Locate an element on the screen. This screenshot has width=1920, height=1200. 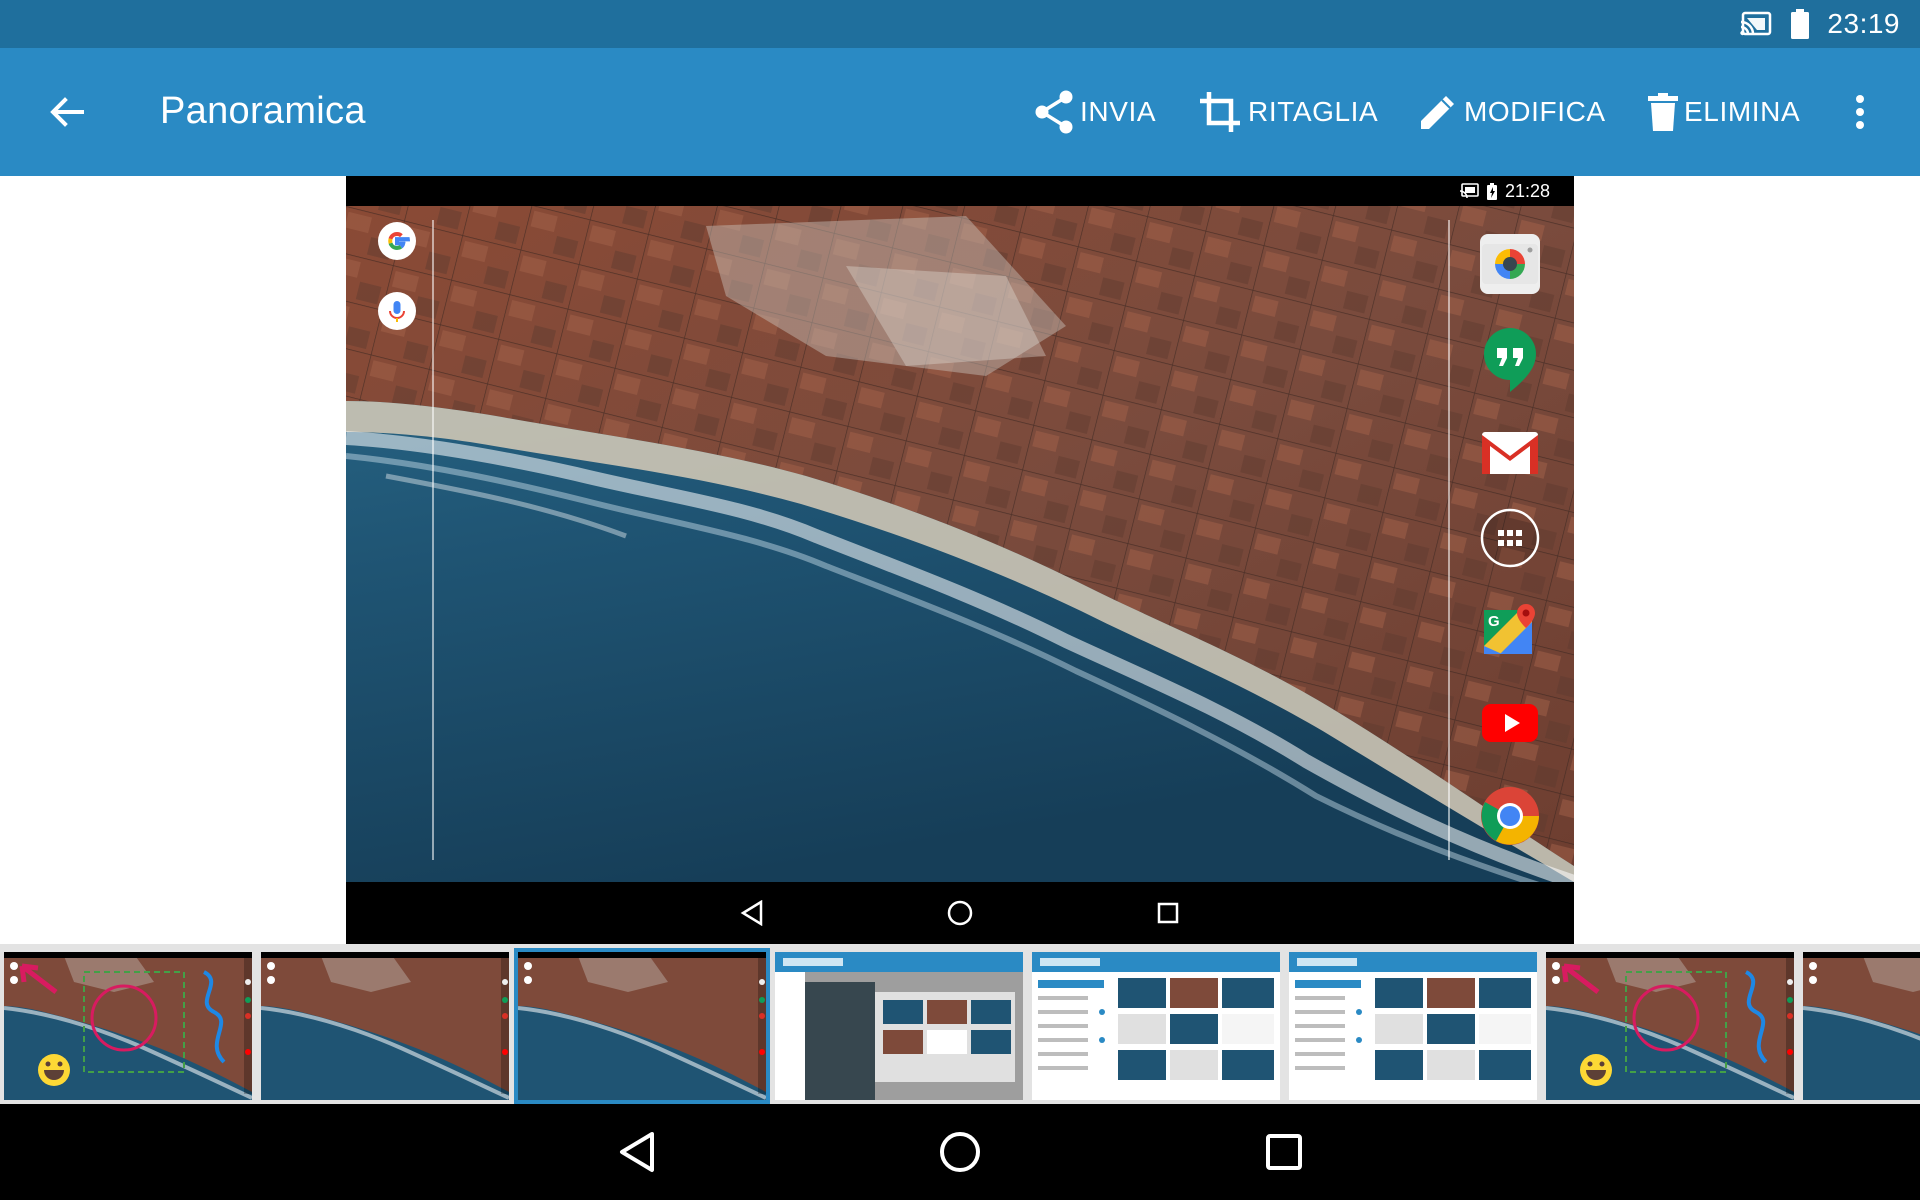
chrome-icon is located at coordinates (1510, 816).